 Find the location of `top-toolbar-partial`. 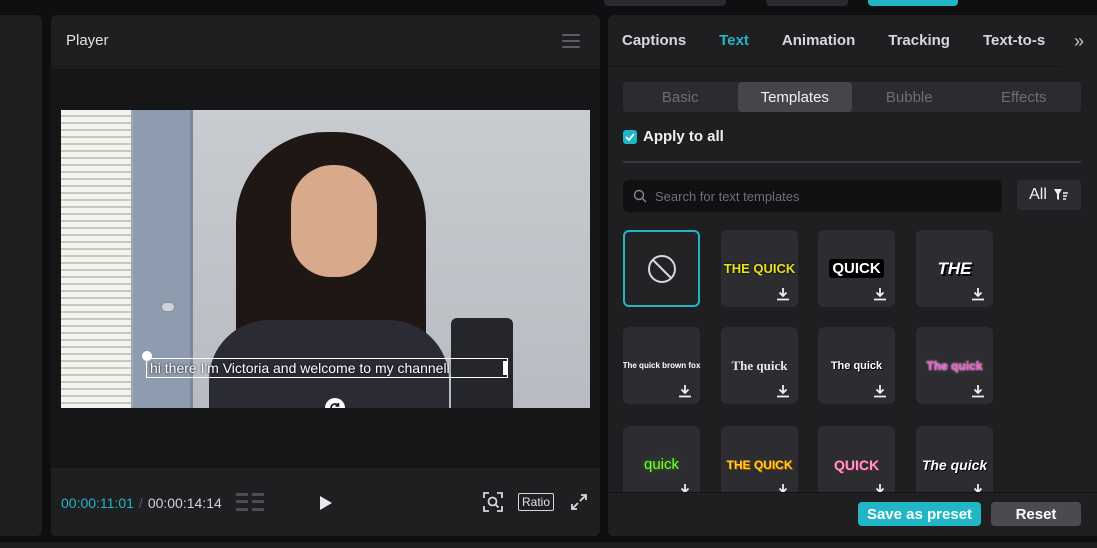

top-toolbar-partial is located at coordinates (848, 4).